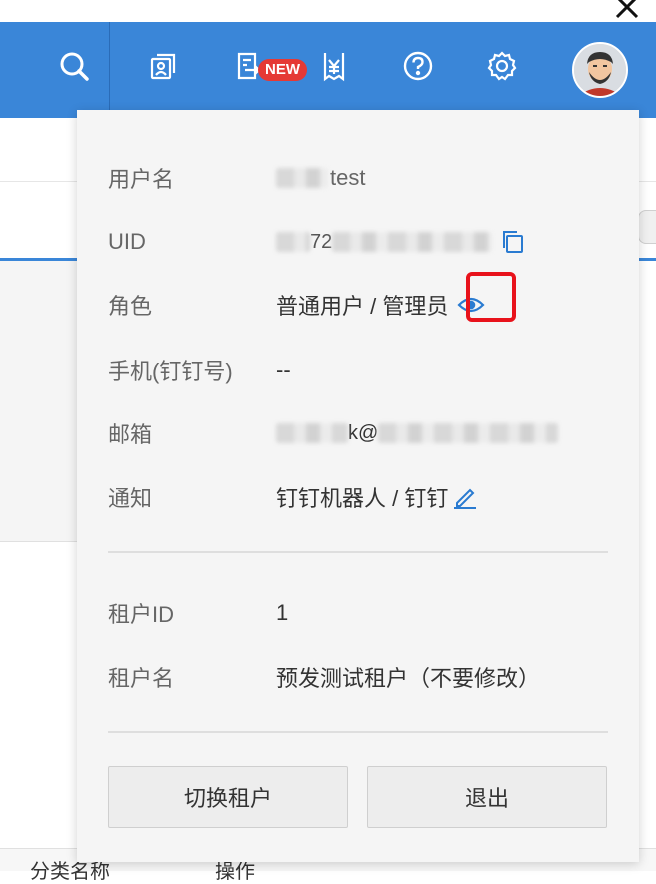 The width and height of the screenshot is (656, 884). I want to click on top-navbar: NEW, so click(328, 70).